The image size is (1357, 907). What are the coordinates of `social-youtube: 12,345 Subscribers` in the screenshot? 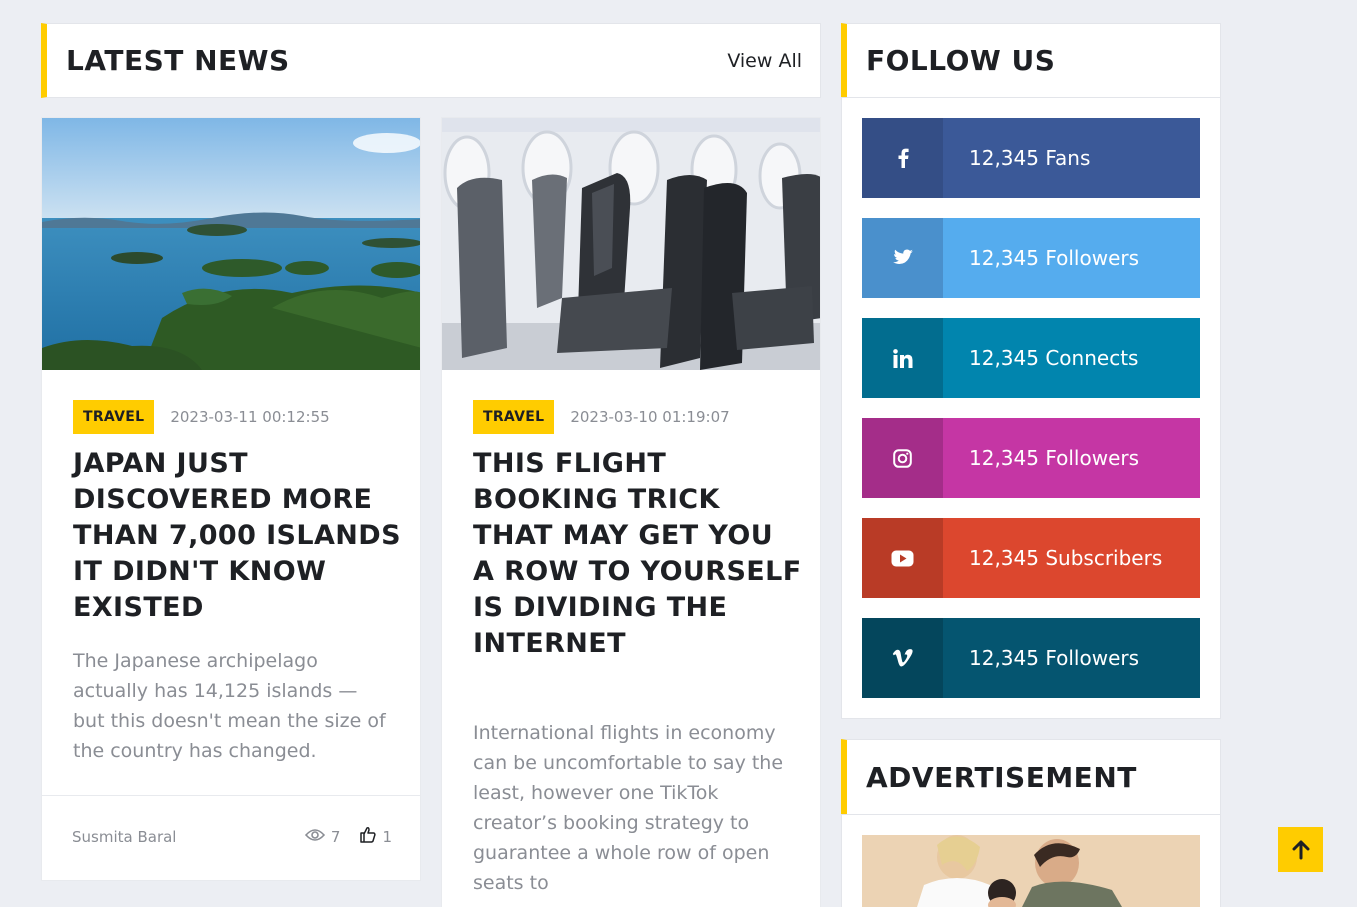 It's located at (1031, 558).